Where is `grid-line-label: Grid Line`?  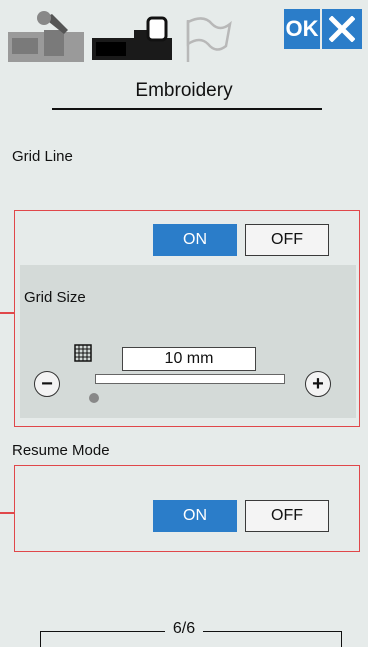 grid-line-label: Grid Line is located at coordinates (42, 156).